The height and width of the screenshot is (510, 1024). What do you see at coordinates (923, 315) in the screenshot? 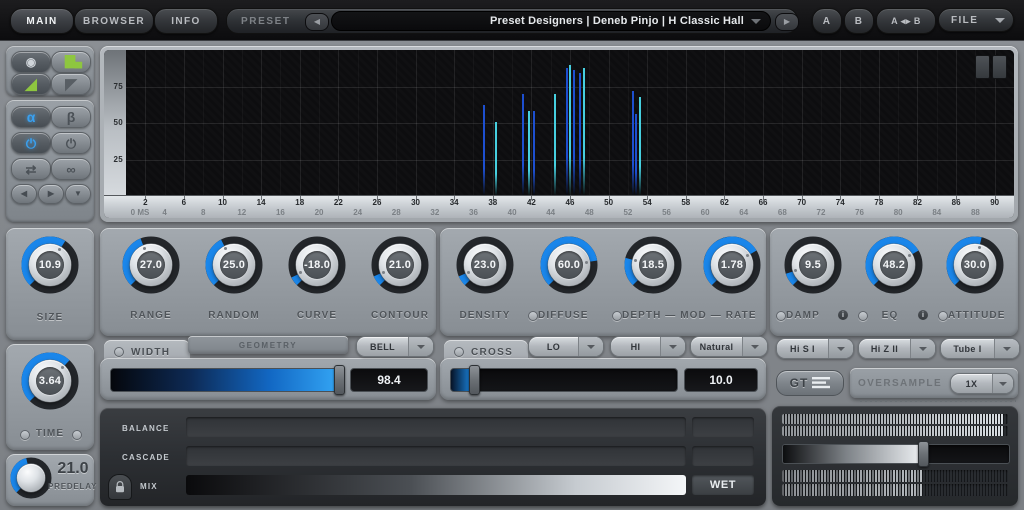
I see `eq-info-icon: i` at bounding box center [923, 315].